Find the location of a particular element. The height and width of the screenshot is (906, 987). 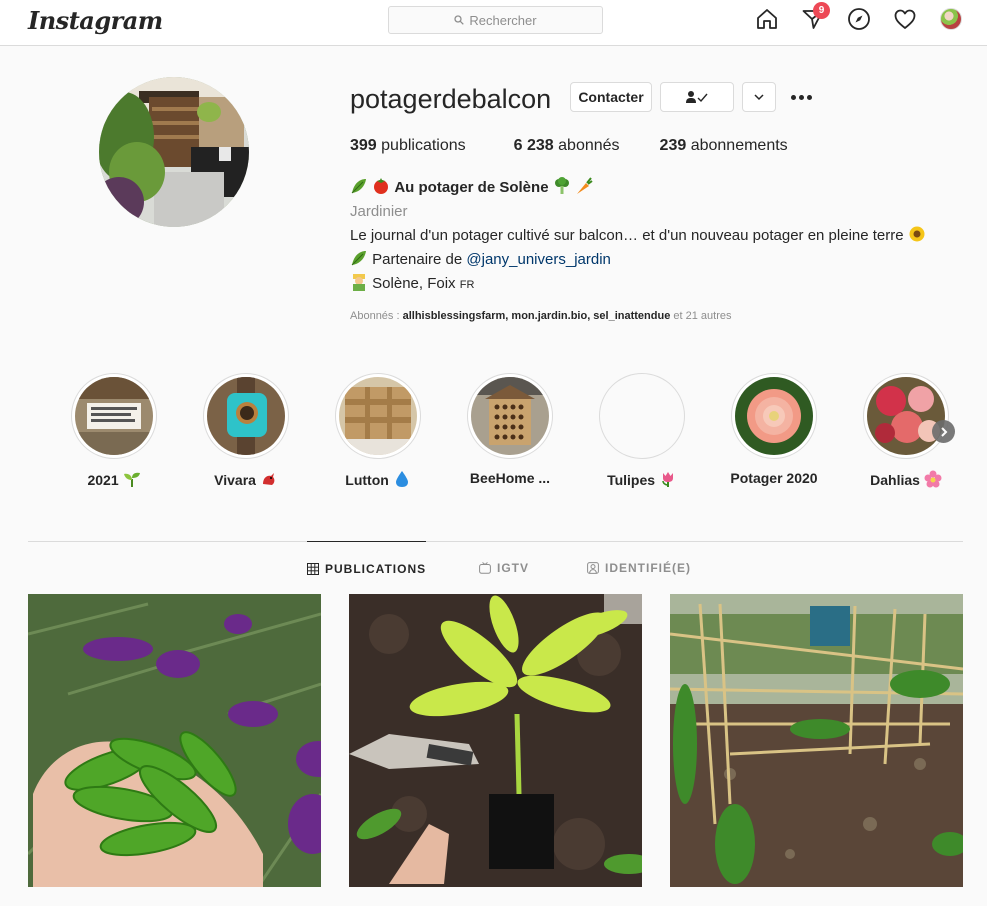

tulip-icon is located at coordinates (667, 479).